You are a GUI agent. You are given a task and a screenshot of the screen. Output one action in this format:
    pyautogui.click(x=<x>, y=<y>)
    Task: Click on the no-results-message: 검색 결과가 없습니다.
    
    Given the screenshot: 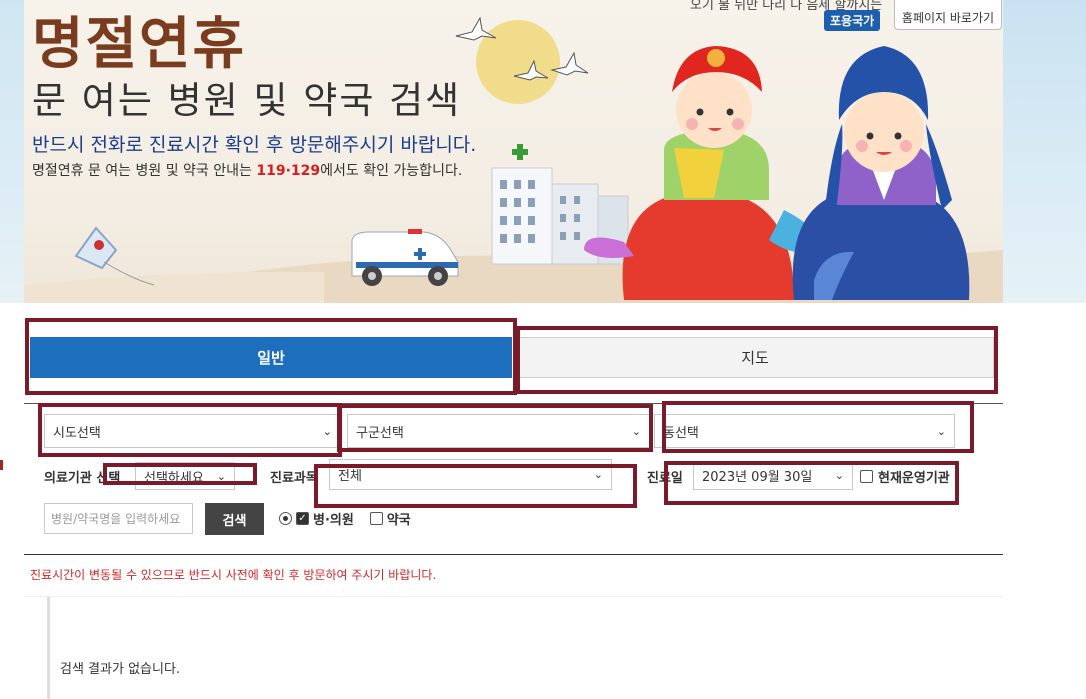 What is the action you would take?
    pyautogui.click(x=120, y=669)
    